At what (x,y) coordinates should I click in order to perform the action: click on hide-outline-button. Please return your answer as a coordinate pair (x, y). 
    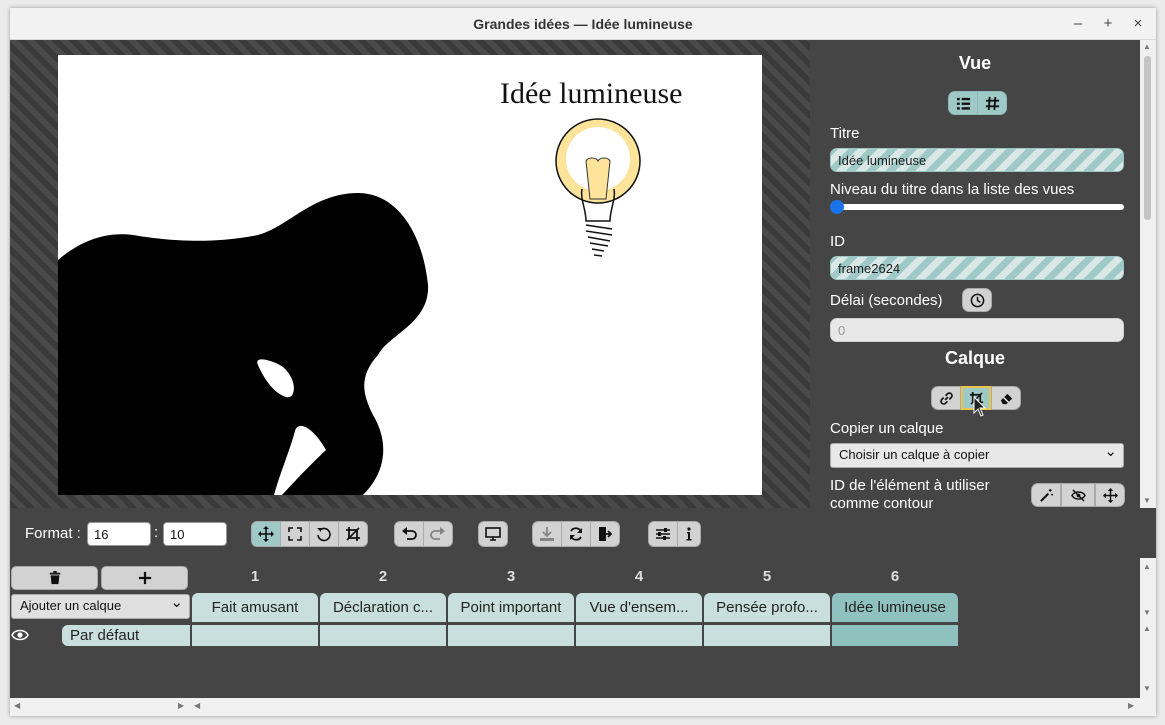
    Looking at the image, I should click on (1078, 495).